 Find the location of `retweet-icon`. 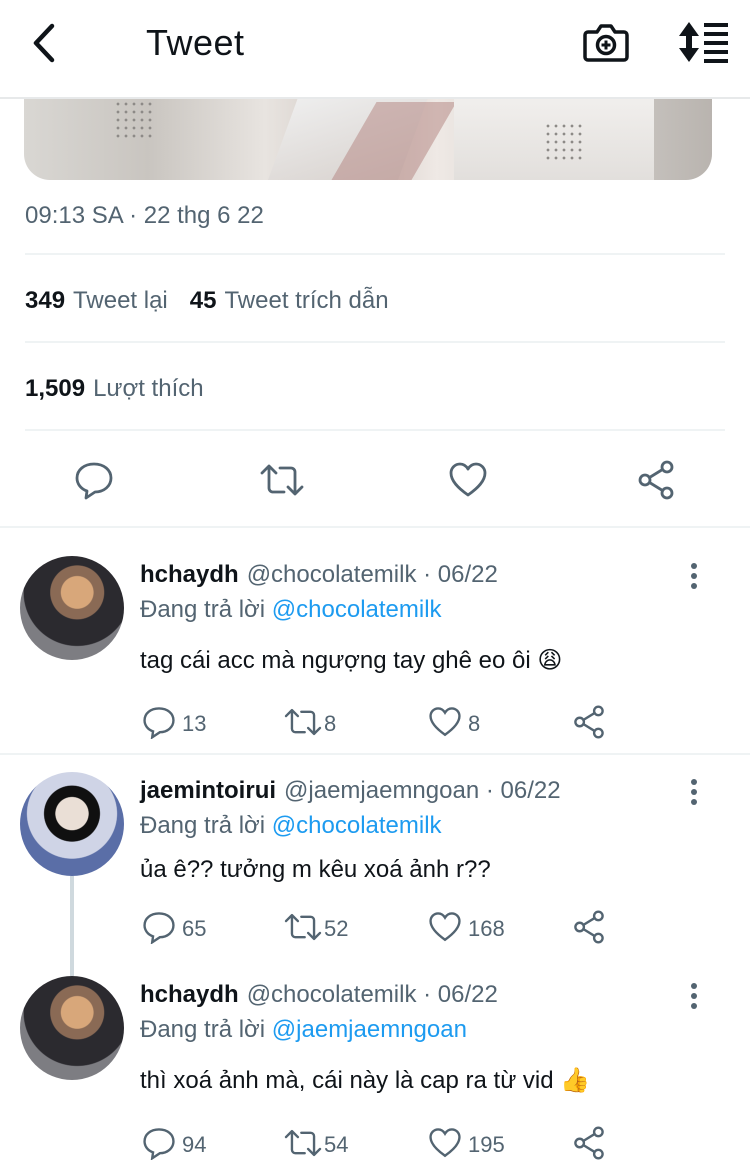

retweet-icon is located at coordinates (282, 480).